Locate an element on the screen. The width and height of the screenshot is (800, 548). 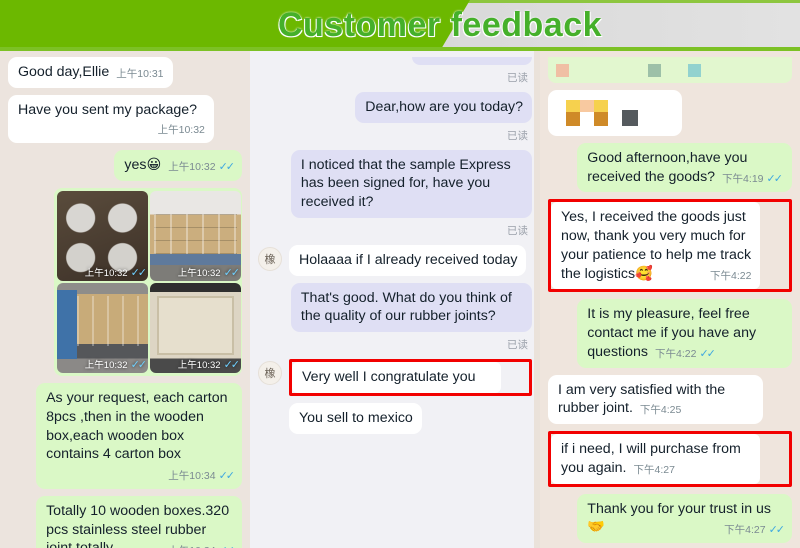
message-bubble: You sell to mexico is located at coordinates (355, 418).